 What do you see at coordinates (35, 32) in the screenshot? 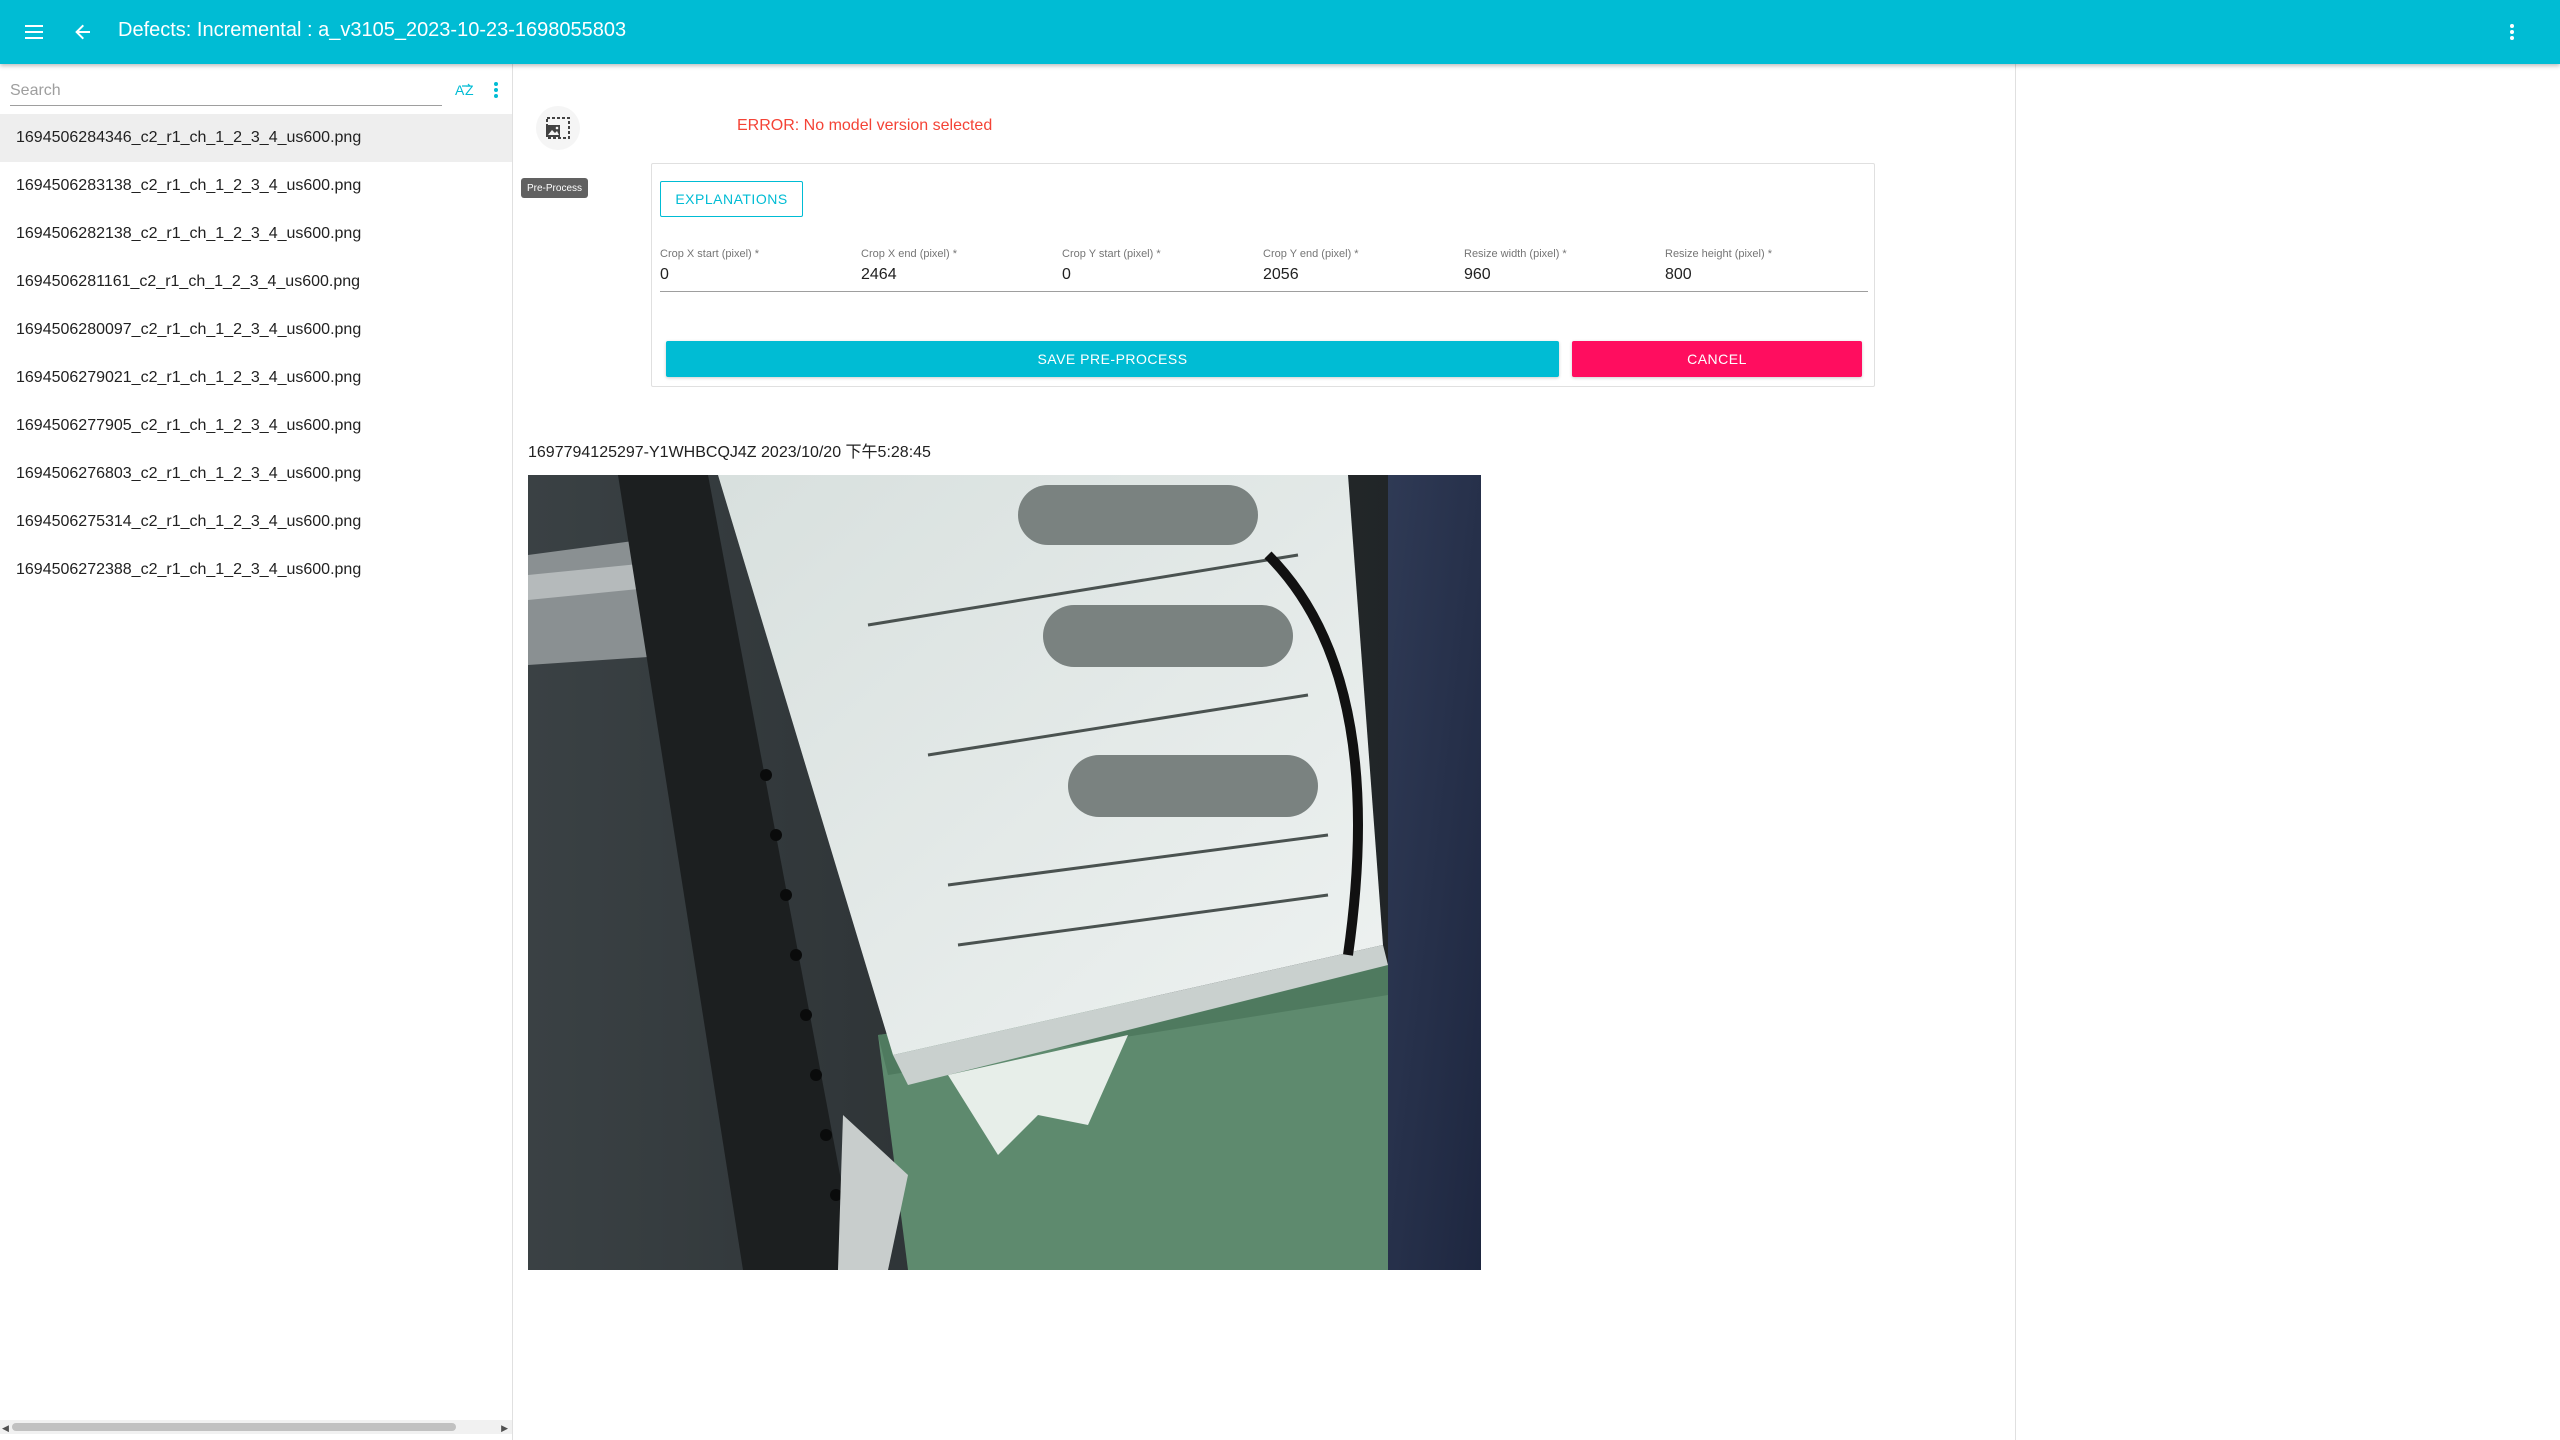
I see `menu-icon` at bounding box center [35, 32].